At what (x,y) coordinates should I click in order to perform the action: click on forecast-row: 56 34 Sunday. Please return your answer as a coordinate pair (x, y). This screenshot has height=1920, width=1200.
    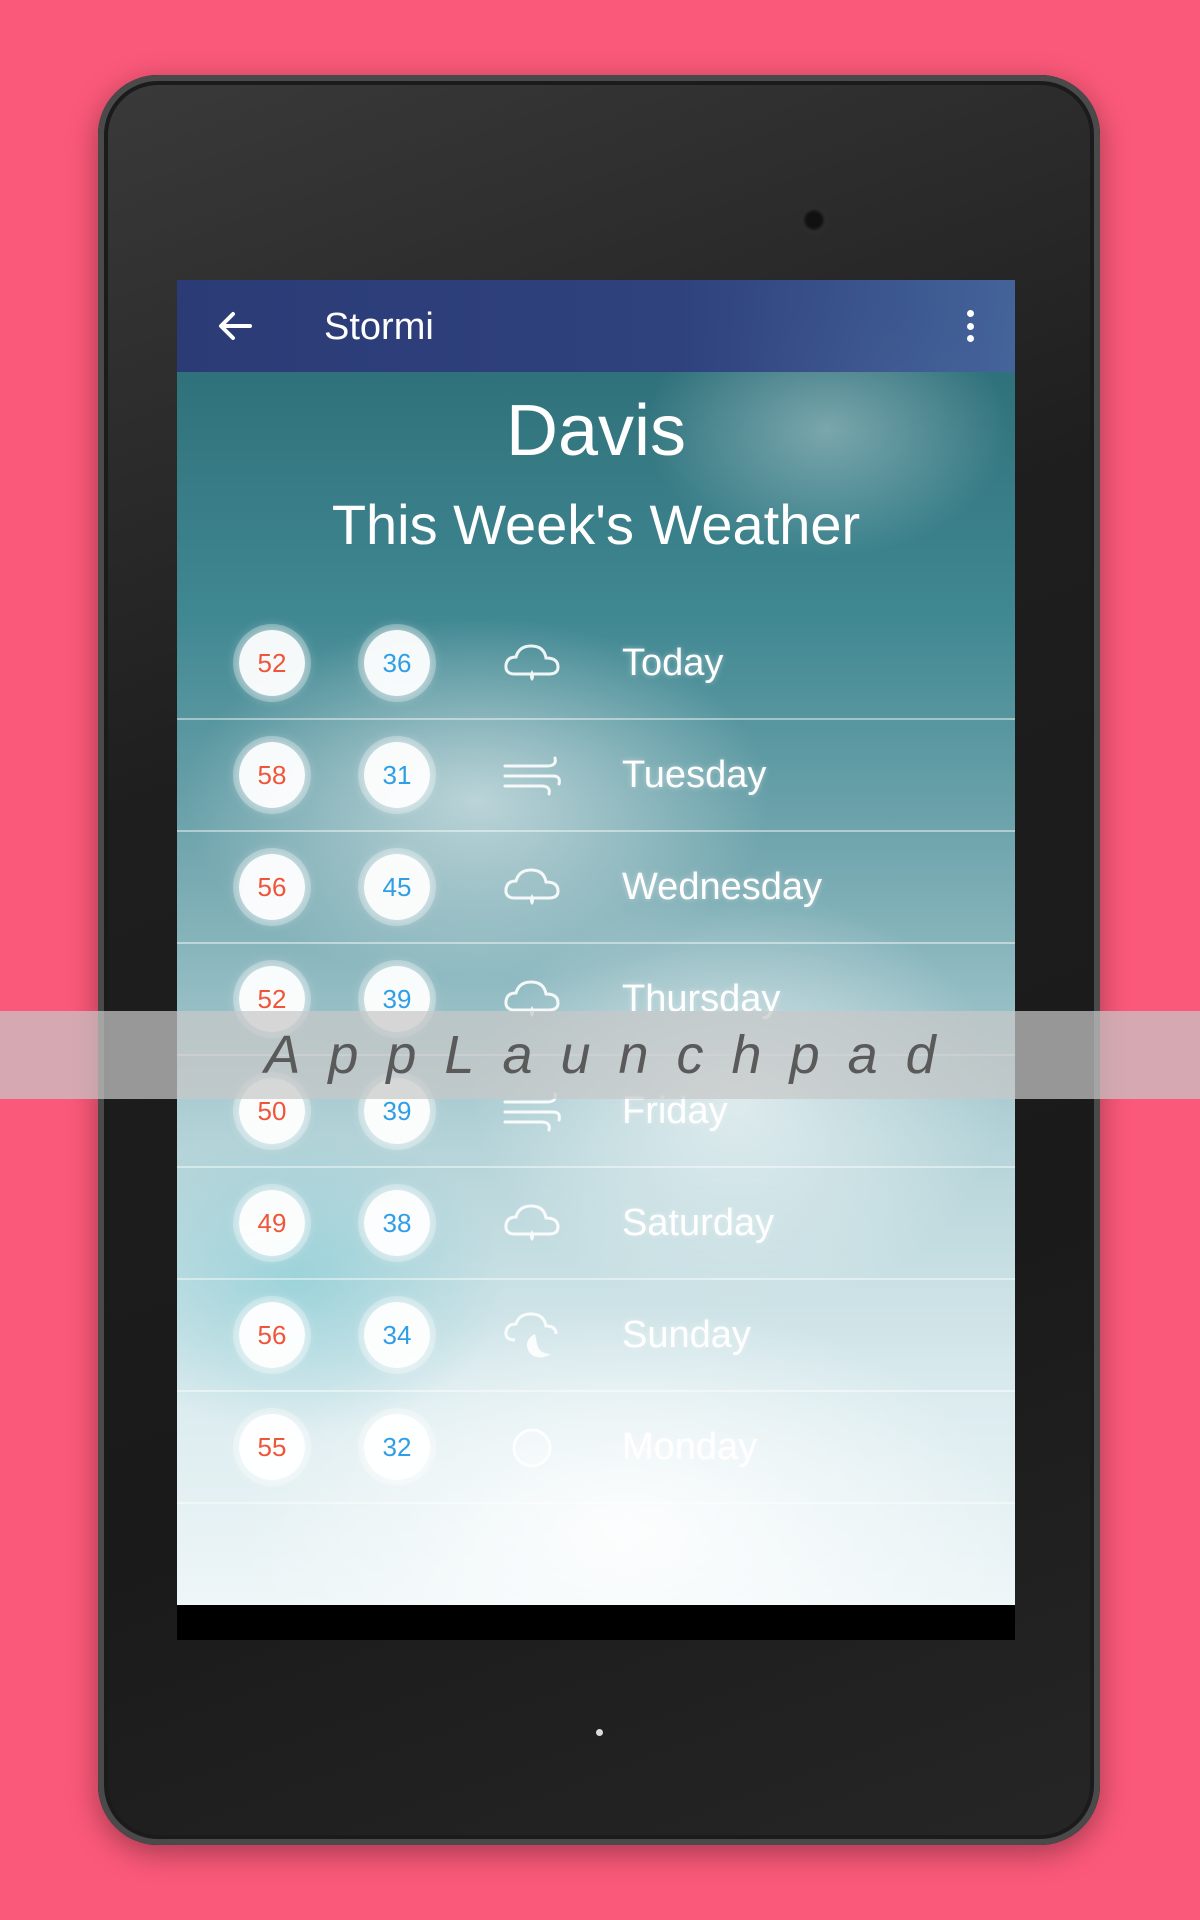
    Looking at the image, I should click on (596, 1336).